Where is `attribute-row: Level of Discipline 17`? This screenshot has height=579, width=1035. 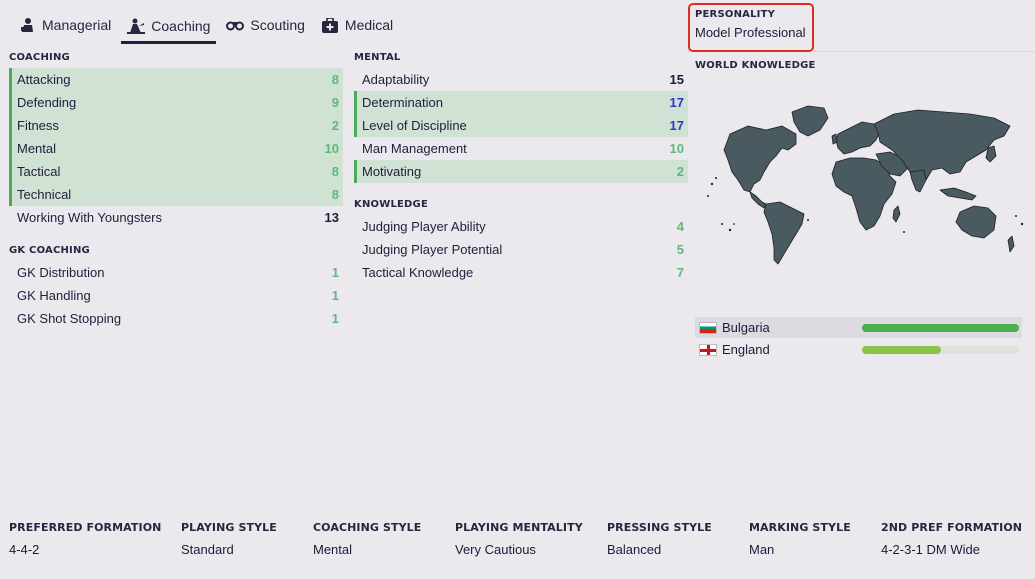 attribute-row: Level of Discipline 17 is located at coordinates (521, 125).